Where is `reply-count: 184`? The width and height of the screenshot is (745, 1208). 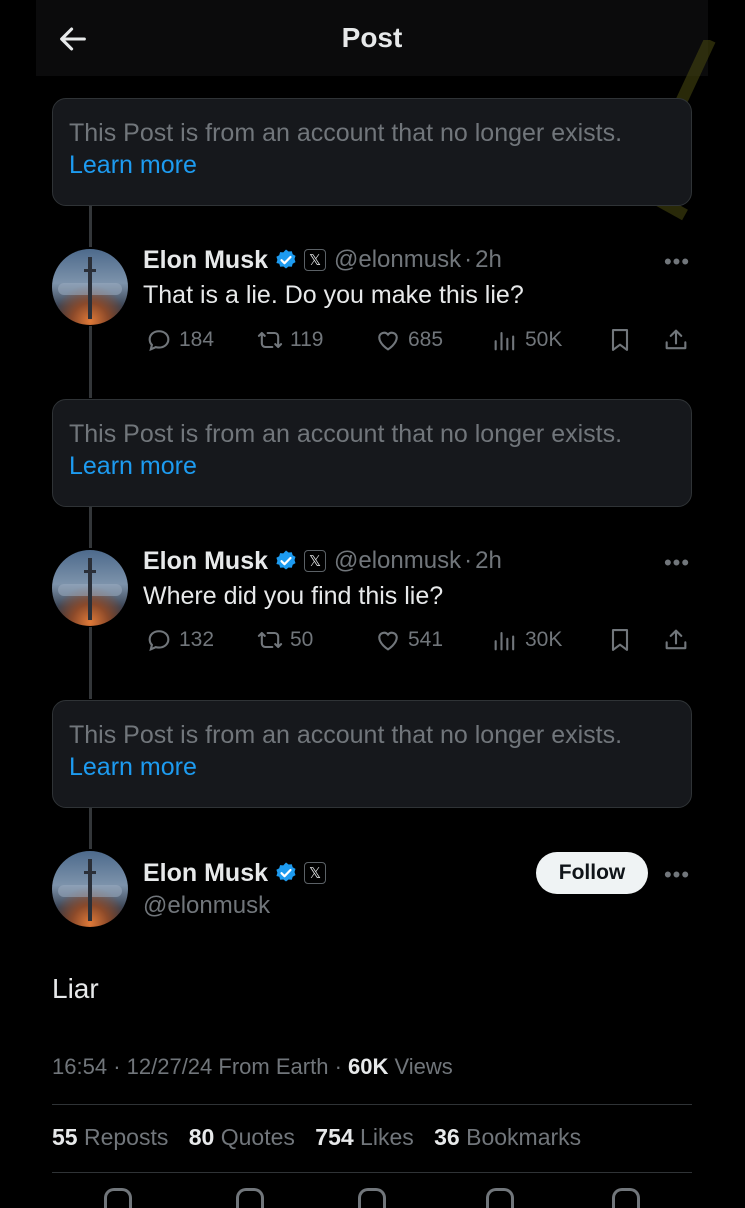
reply-count: 184 is located at coordinates (197, 339).